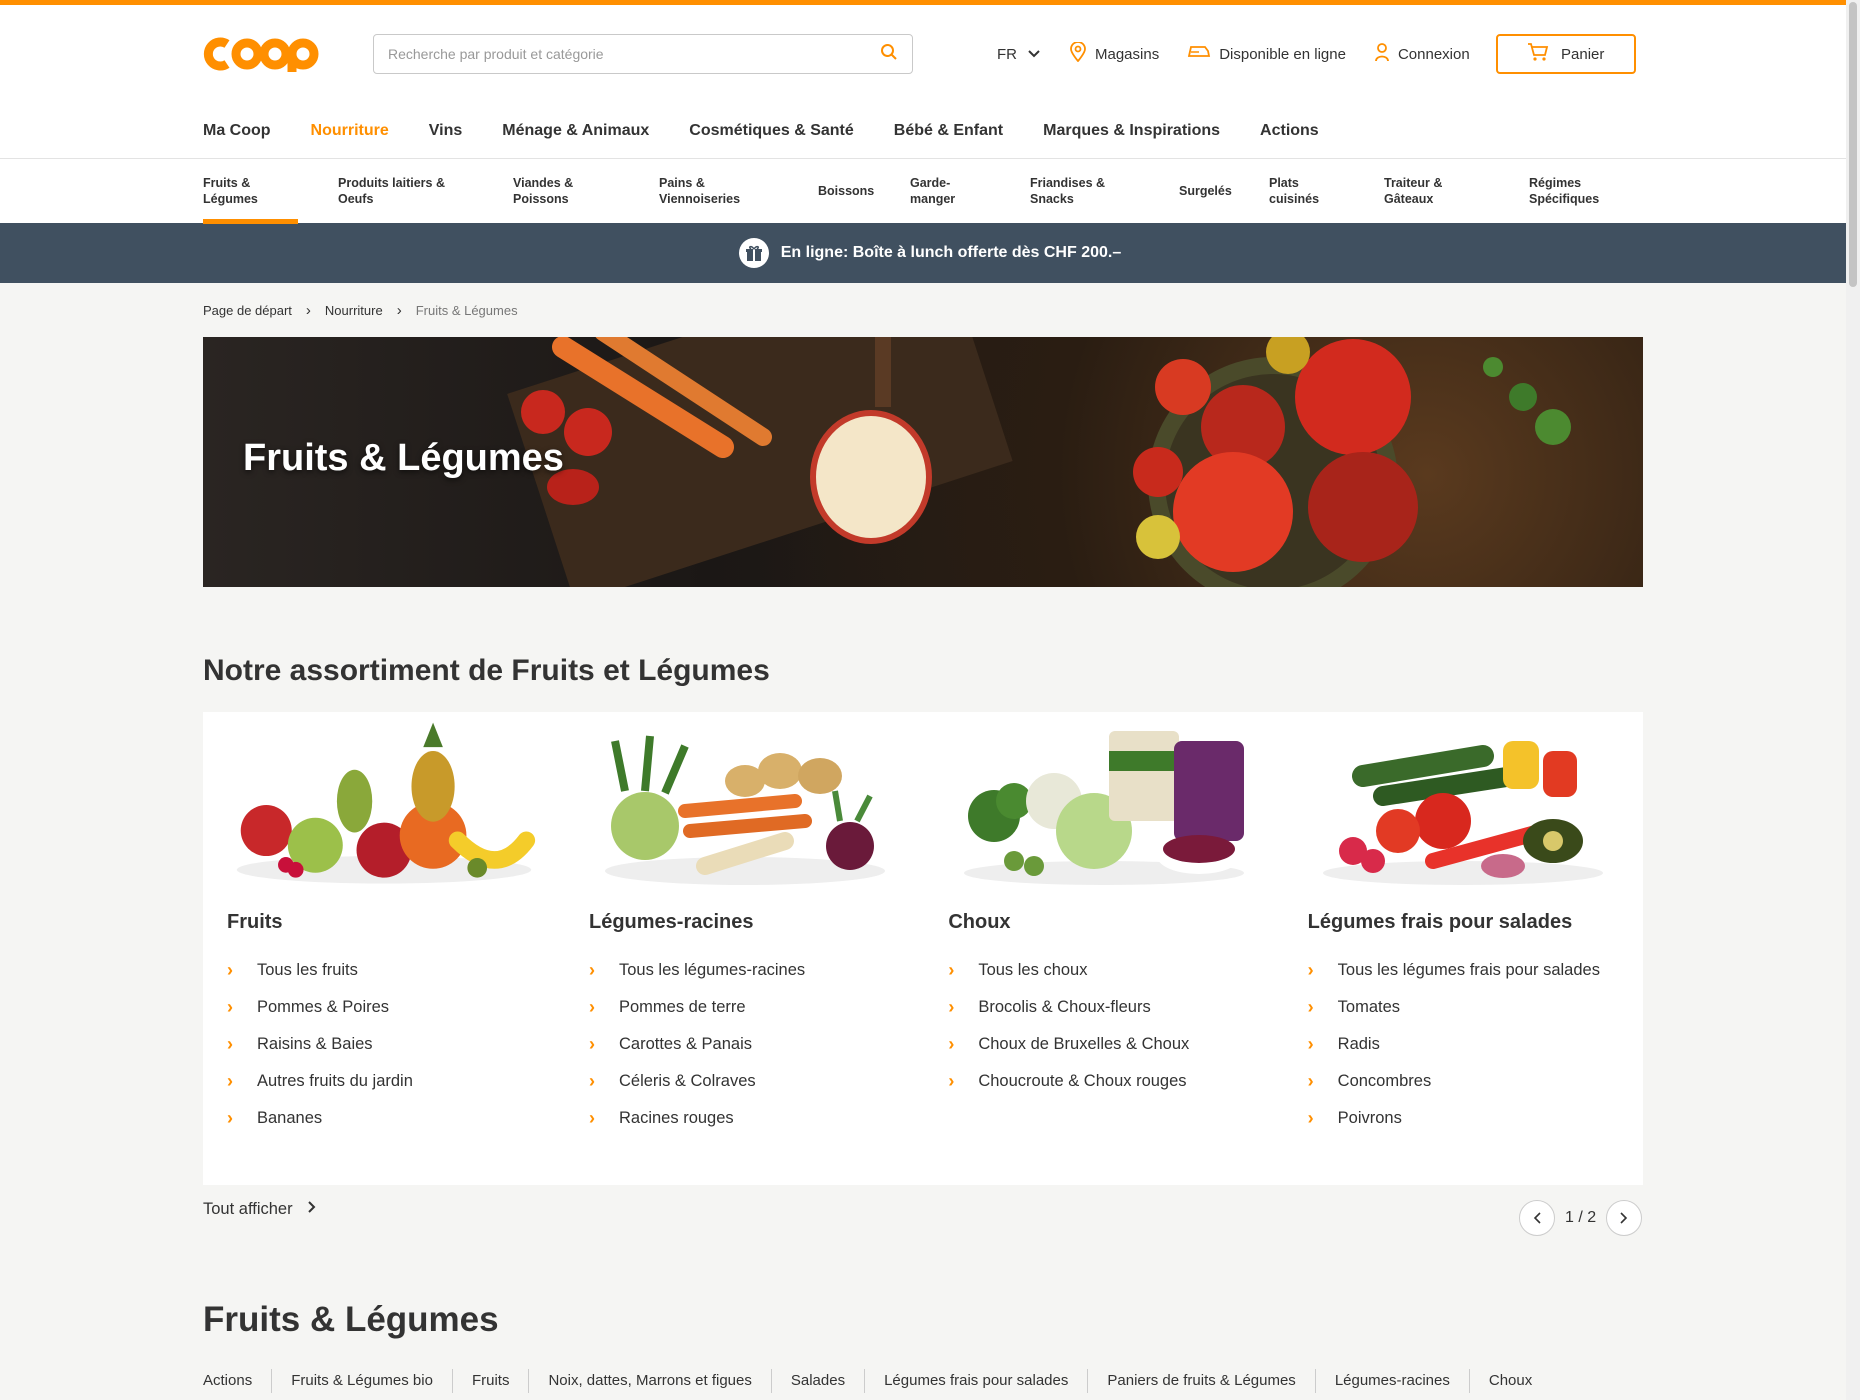  Describe the element at coordinates (1413, 191) in the screenshot. I see `subnav-item-traiteur-gateaux: Traiteur & Gâteaux` at that location.